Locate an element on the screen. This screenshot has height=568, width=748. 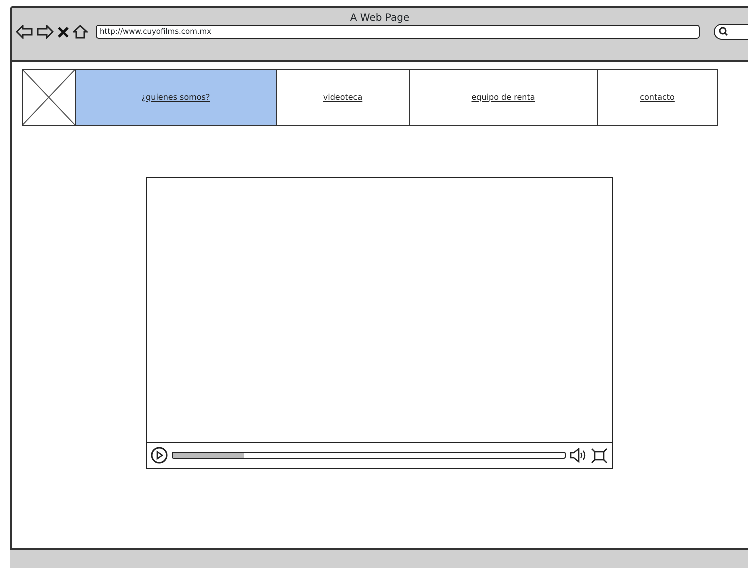
close-icon is located at coordinates (63, 32).